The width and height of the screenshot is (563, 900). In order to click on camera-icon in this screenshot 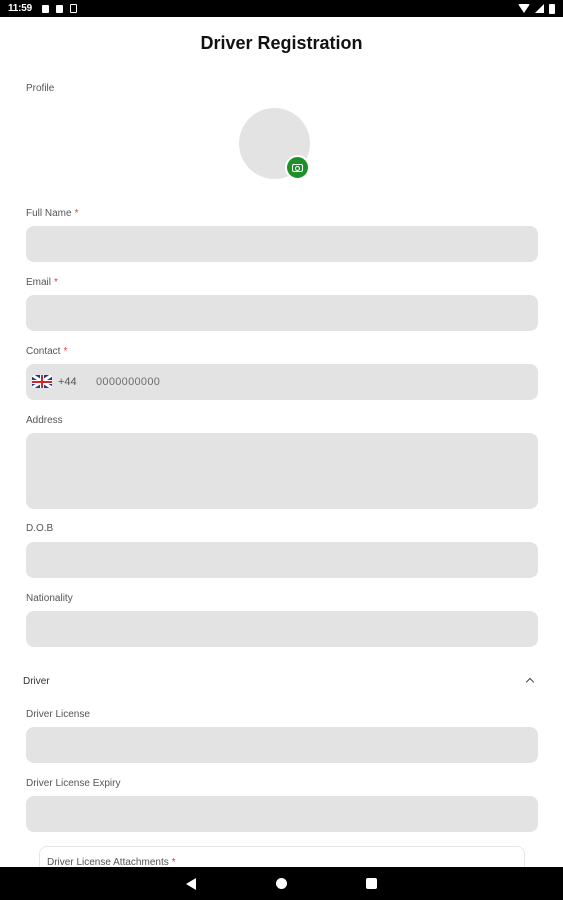, I will do `click(297, 167)`.